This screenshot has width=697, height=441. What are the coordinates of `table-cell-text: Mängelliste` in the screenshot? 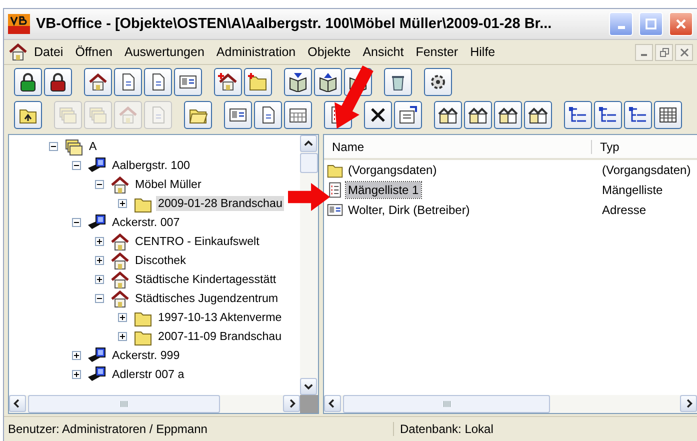 It's located at (632, 190).